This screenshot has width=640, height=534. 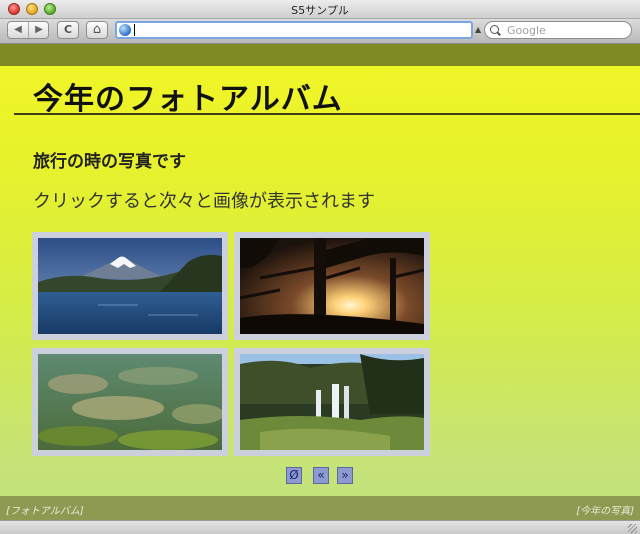 What do you see at coordinates (632, 528) in the screenshot?
I see `resize-grip-icon` at bounding box center [632, 528].